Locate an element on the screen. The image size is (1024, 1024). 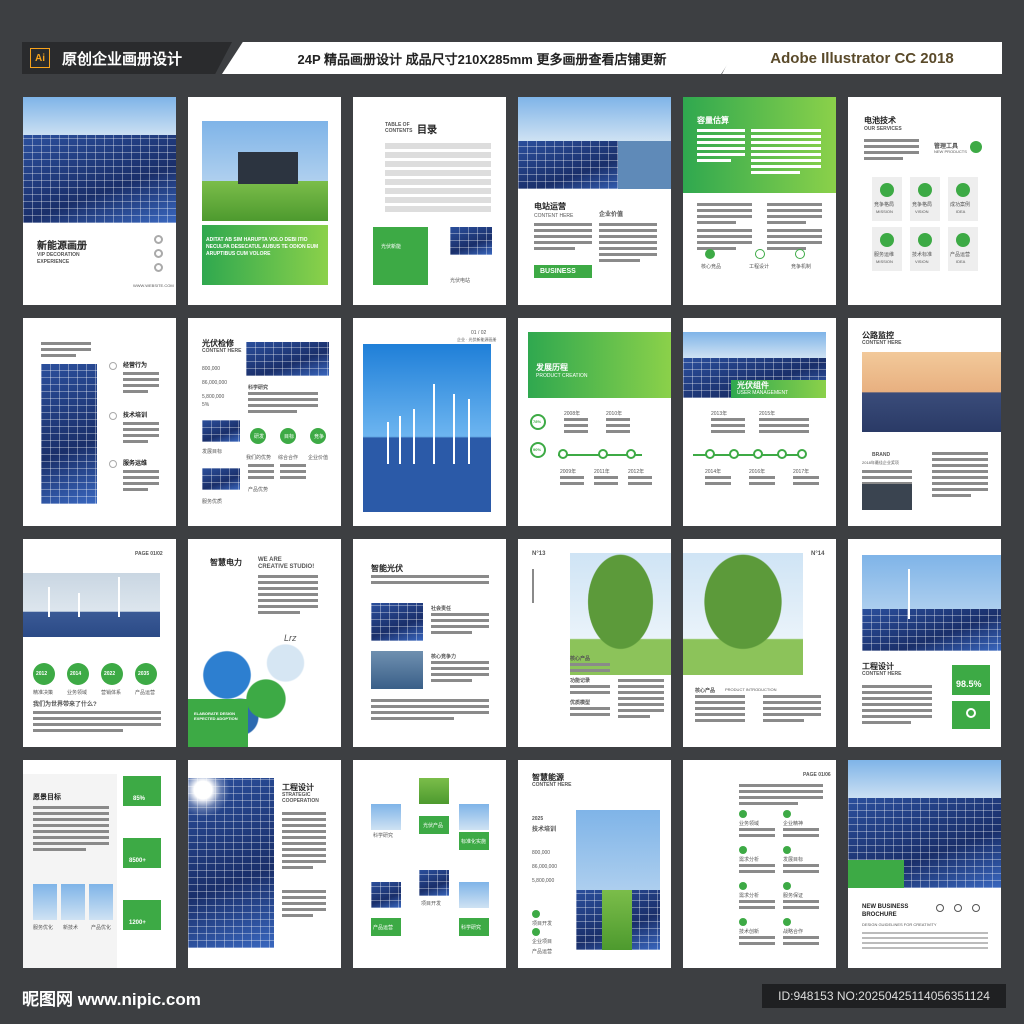
service-sub: MISSION is located at coordinates (884, 261).